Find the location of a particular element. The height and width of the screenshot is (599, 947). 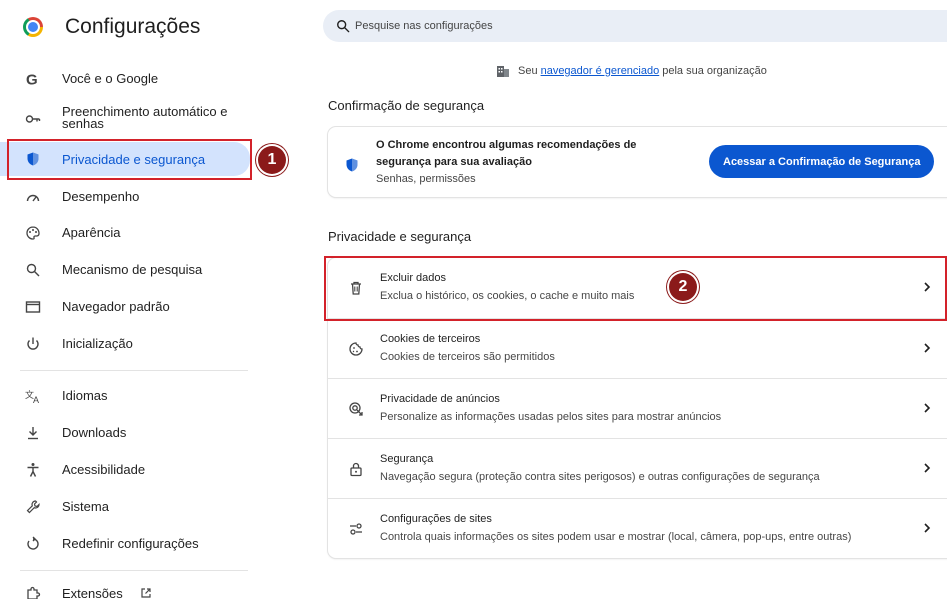

sidebar-item-desempenho: Desempenho is located at coordinates (125, 197).